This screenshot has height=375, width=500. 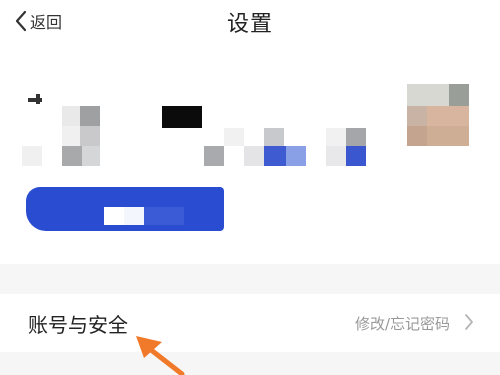 I want to click on nav-header: 返回 设置, so click(x=250, y=22).